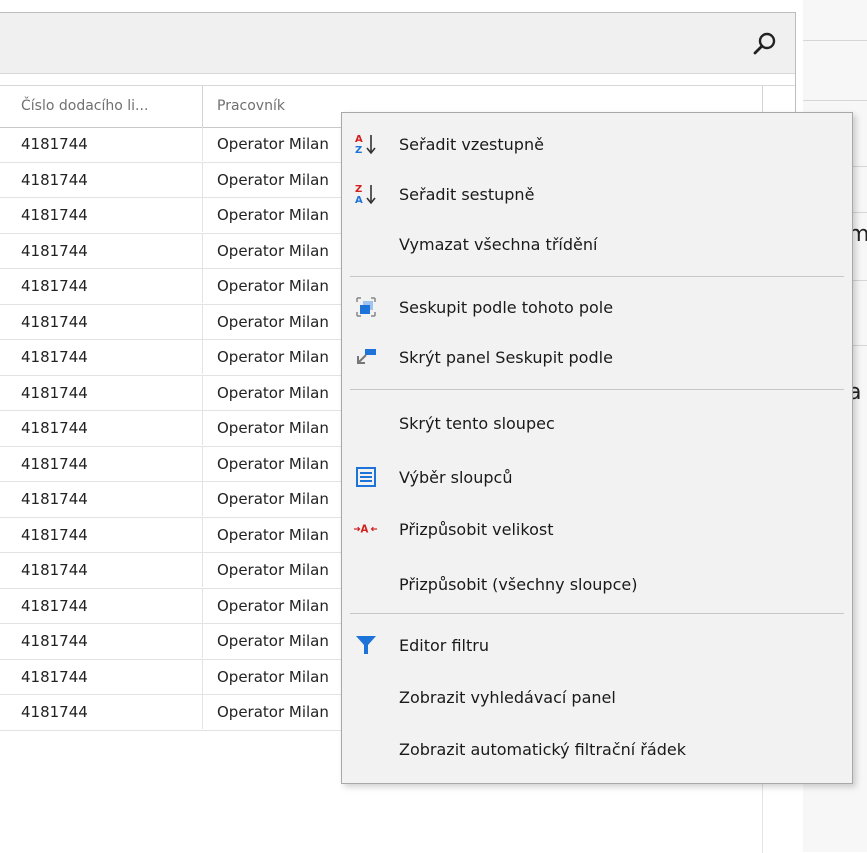  I want to click on best-fit-icon: A, so click(366, 529).